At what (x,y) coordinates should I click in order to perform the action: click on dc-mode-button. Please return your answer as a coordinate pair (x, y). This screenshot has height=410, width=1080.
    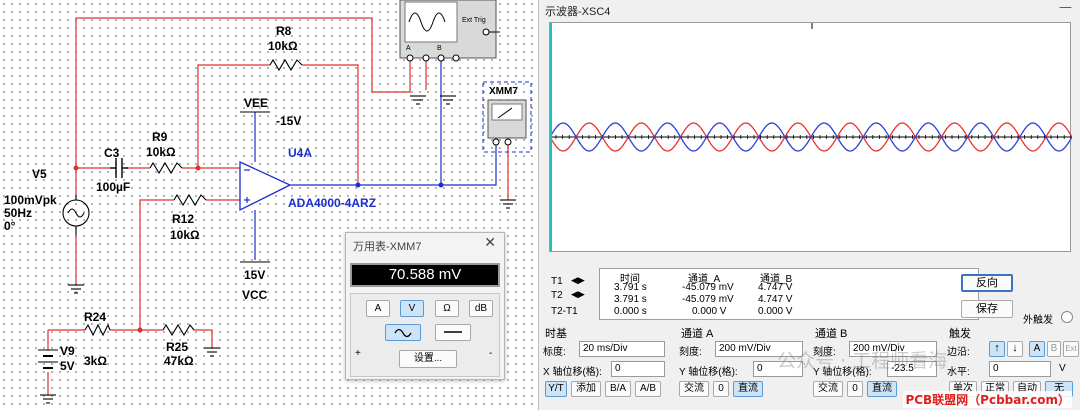
    Looking at the image, I should click on (453, 332).